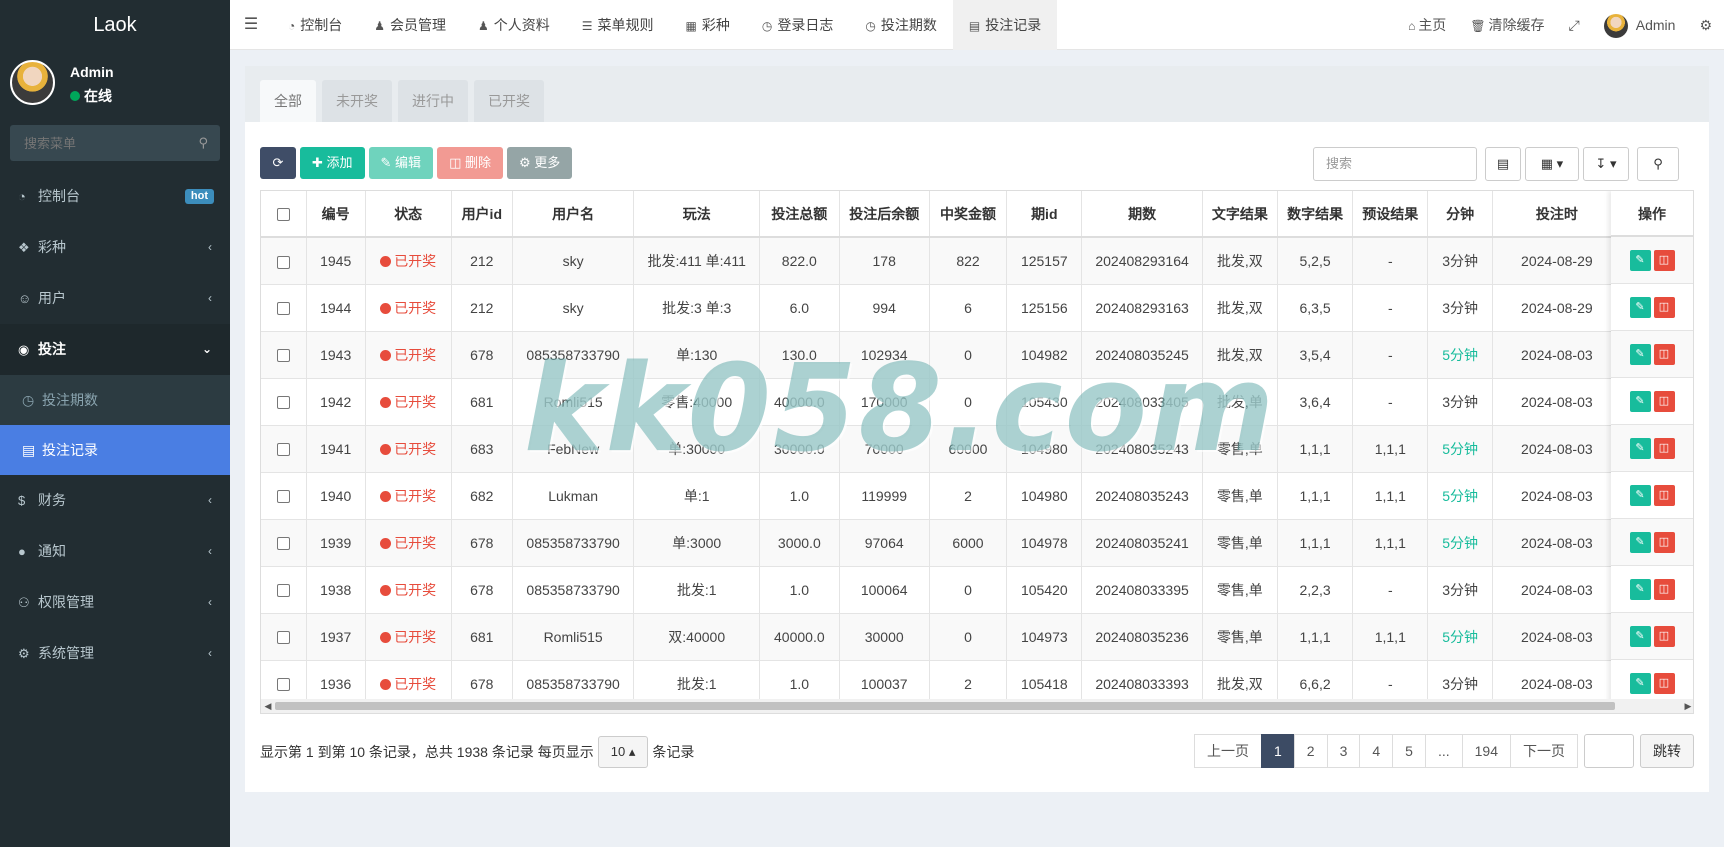 The width and height of the screenshot is (1724, 847). Describe the element at coordinates (1390, 214) in the screenshot. I see `col-header: 预设结果` at that location.